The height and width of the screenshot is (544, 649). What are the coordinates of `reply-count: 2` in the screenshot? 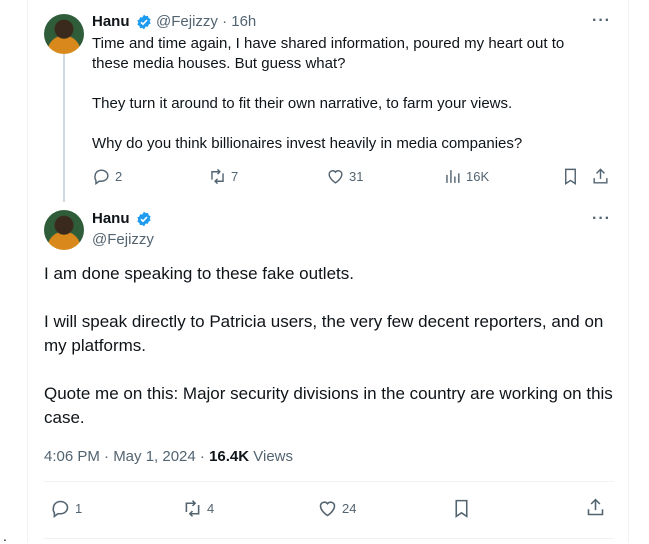 It's located at (119, 176).